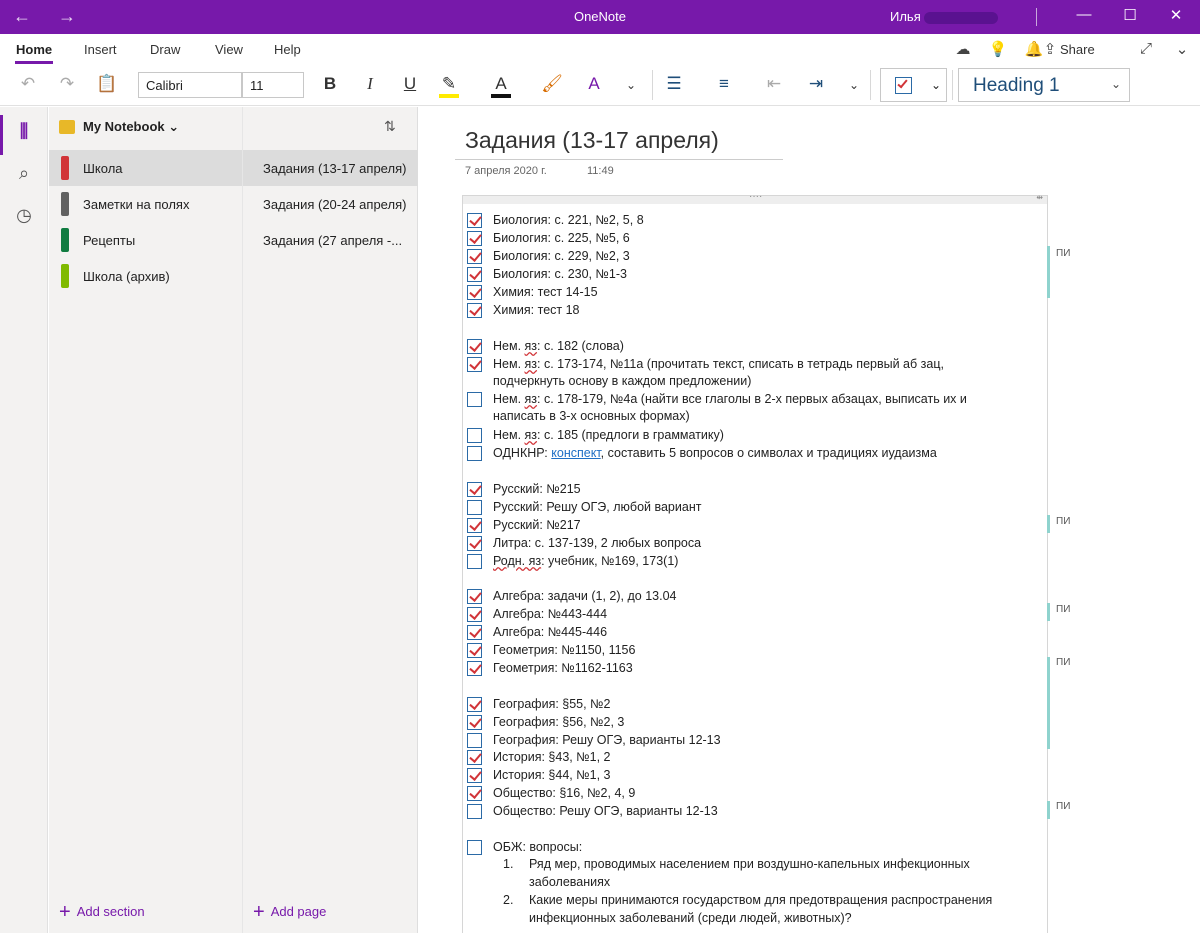 The height and width of the screenshot is (933, 1200). What do you see at coordinates (854, 90) in the screenshot?
I see `more-paragraph-chevron-icon: ⌄` at bounding box center [854, 90].